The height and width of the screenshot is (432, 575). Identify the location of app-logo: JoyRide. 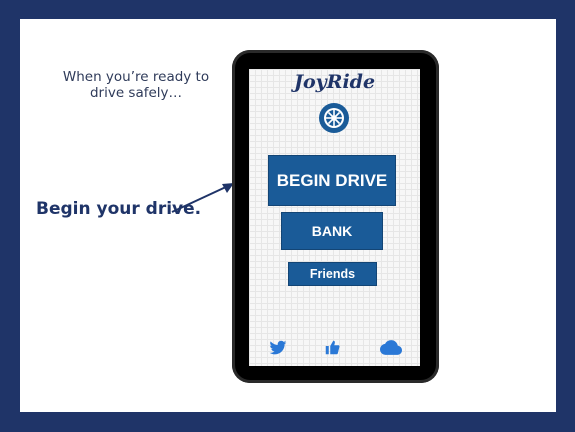
(334, 82).